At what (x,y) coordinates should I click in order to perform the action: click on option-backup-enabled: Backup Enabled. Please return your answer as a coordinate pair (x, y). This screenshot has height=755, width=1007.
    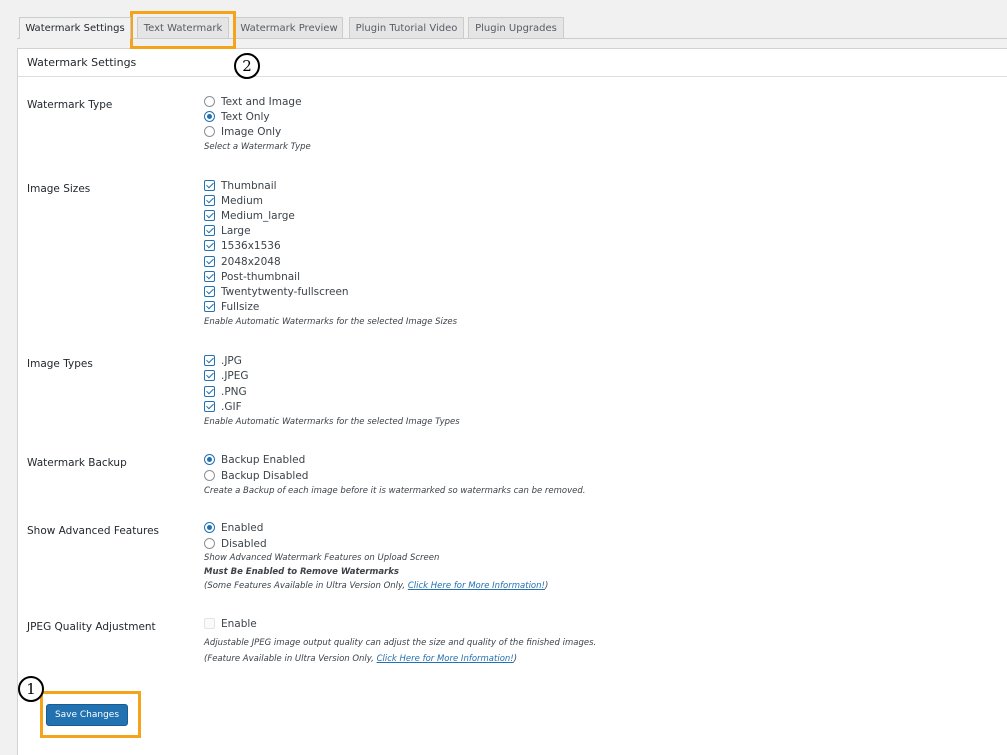
    Looking at the image, I should click on (254, 459).